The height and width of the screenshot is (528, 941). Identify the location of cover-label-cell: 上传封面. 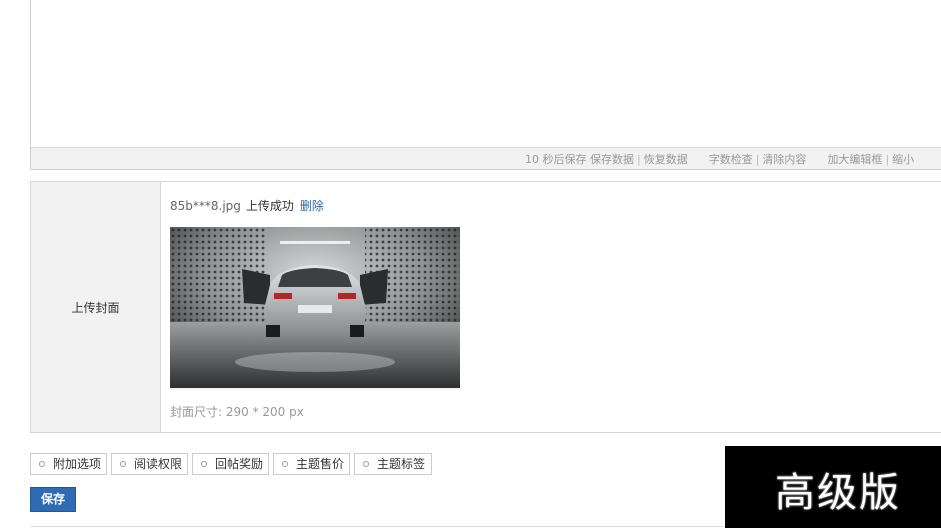
(96, 307).